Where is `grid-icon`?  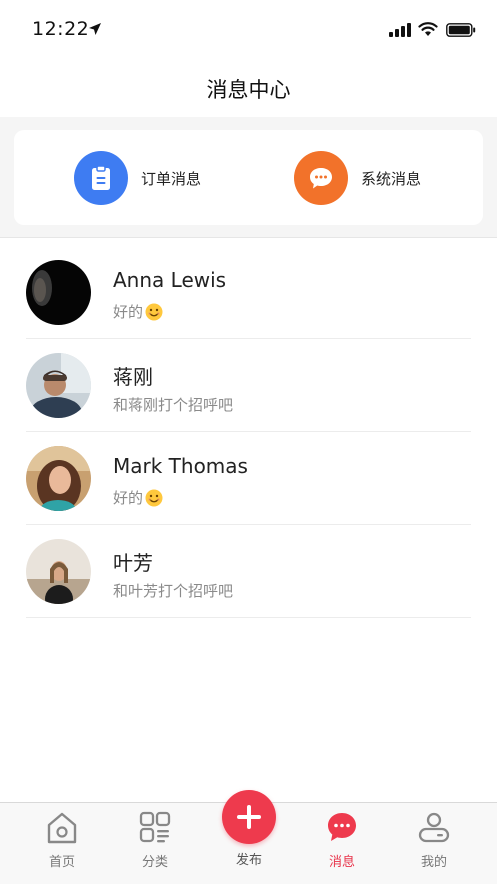
grid-icon is located at coordinates (155, 827).